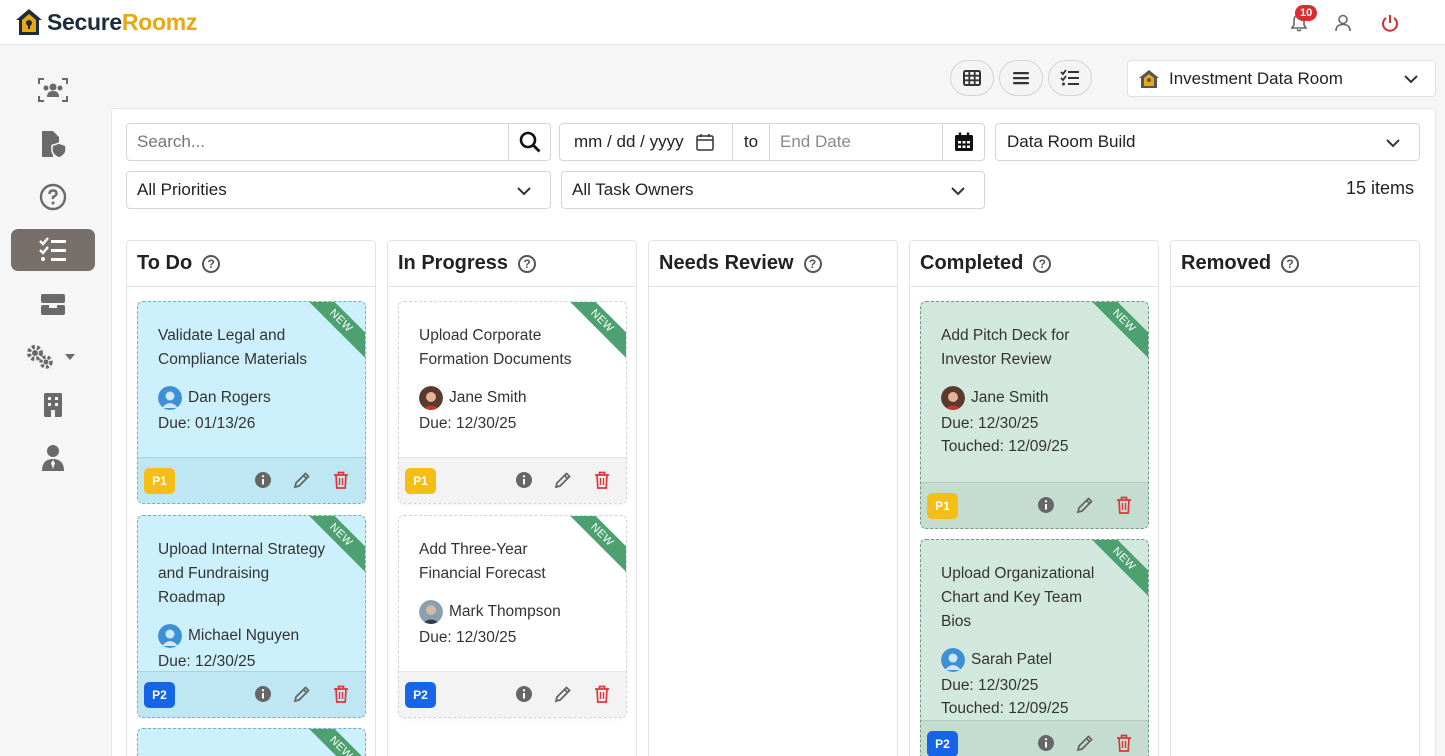 This screenshot has width=1445, height=756. What do you see at coordinates (1005, 347) in the screenshot?
I see `task-title: Add Pitch Deck for Investor Review` at bounding box center [1005, 347].